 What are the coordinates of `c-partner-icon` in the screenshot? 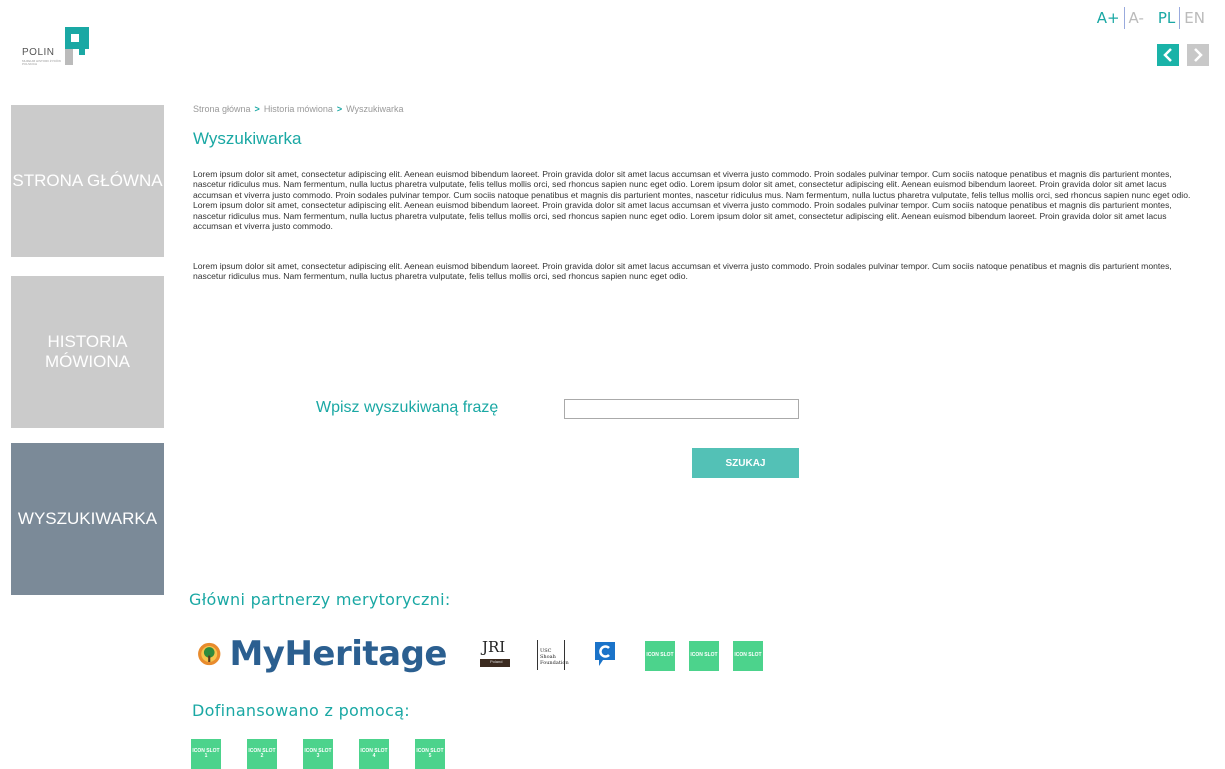 It's located at (605, 654).